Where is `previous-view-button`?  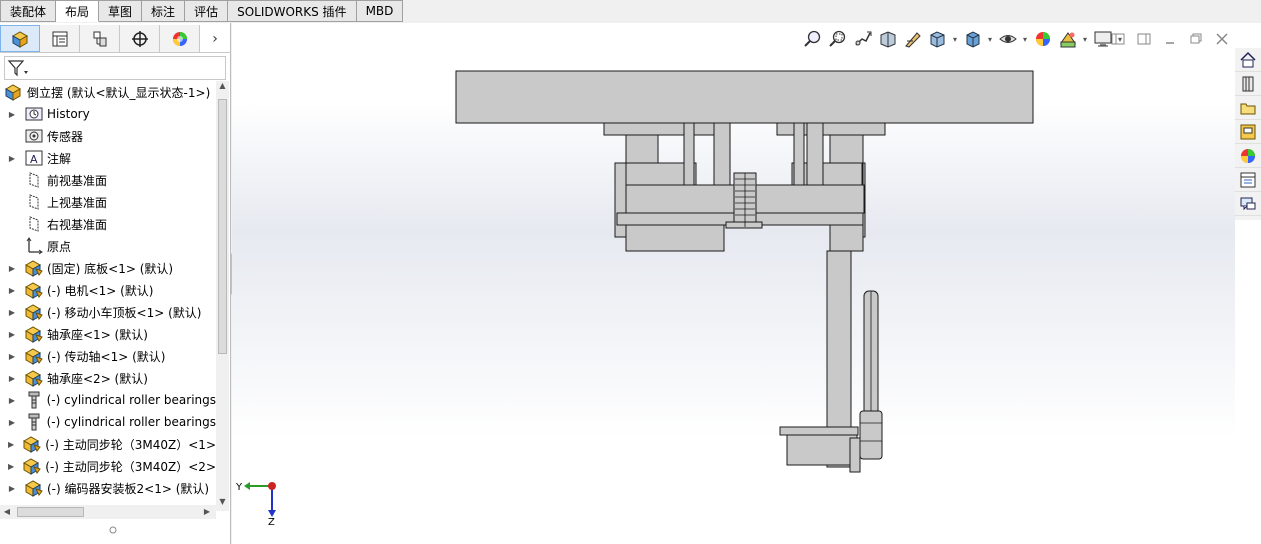
previous-view-button is located at coordinates (862, 39).